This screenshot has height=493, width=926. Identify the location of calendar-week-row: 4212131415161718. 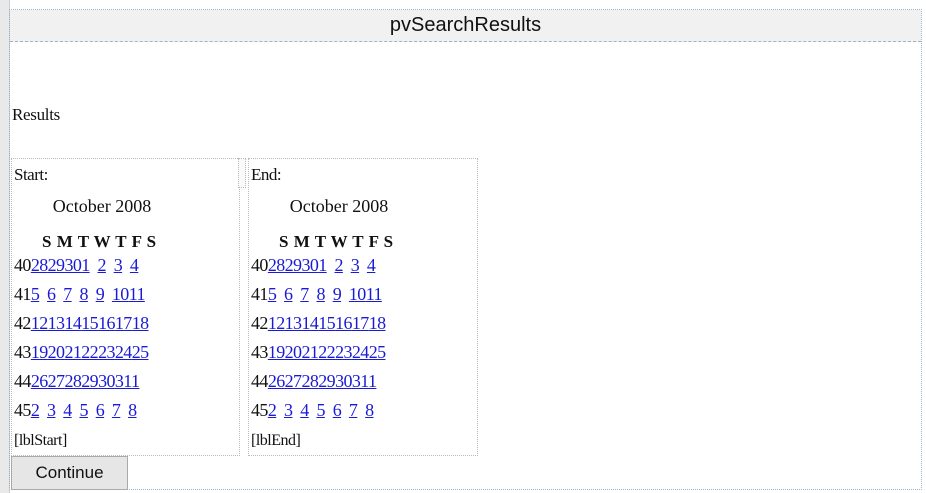
(318, 323).